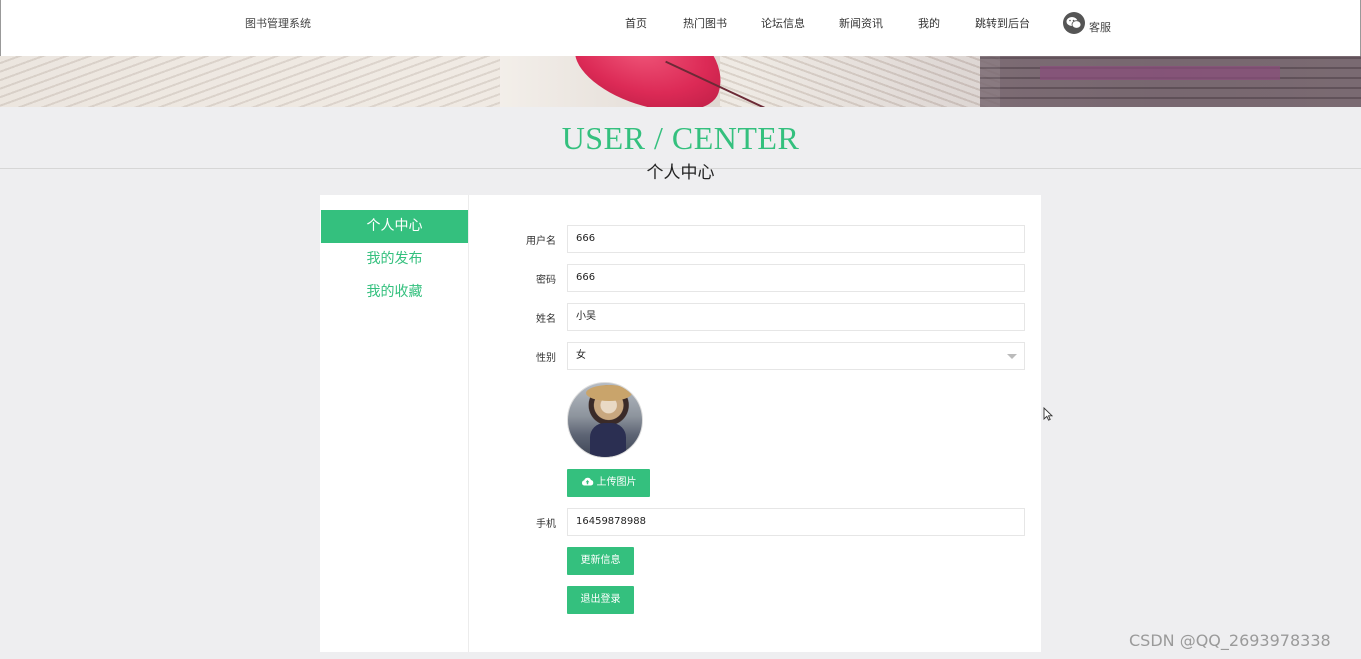 The width and height of the screenshot is (1361, 659). Describe the element at coordinates (1074, 23) in the screenshot. I see `wechat-icon` at that location.